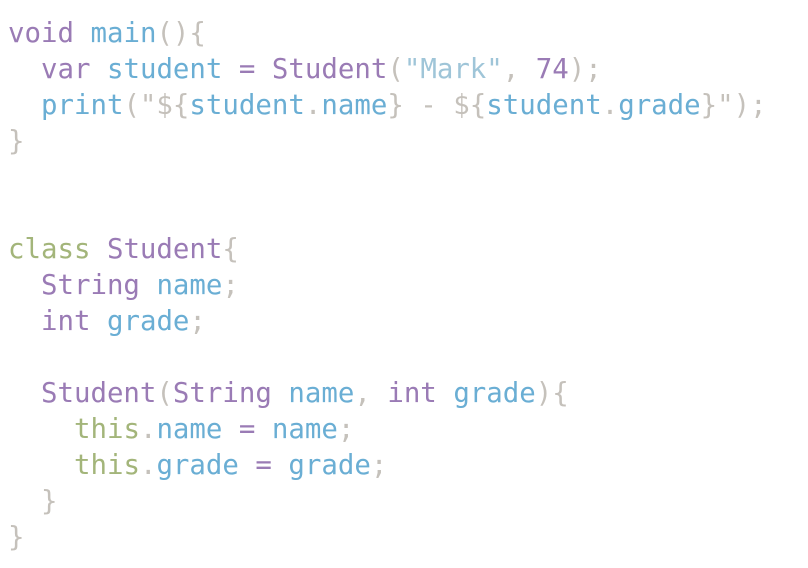  Describe the element at coordinates (552, 69) in the screenshot. I see `code-token-number: 74` at that location.